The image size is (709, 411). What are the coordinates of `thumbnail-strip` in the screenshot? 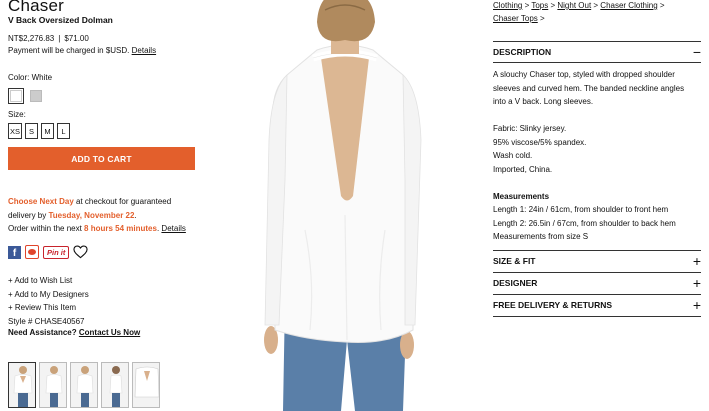 It's located at (84, 385).